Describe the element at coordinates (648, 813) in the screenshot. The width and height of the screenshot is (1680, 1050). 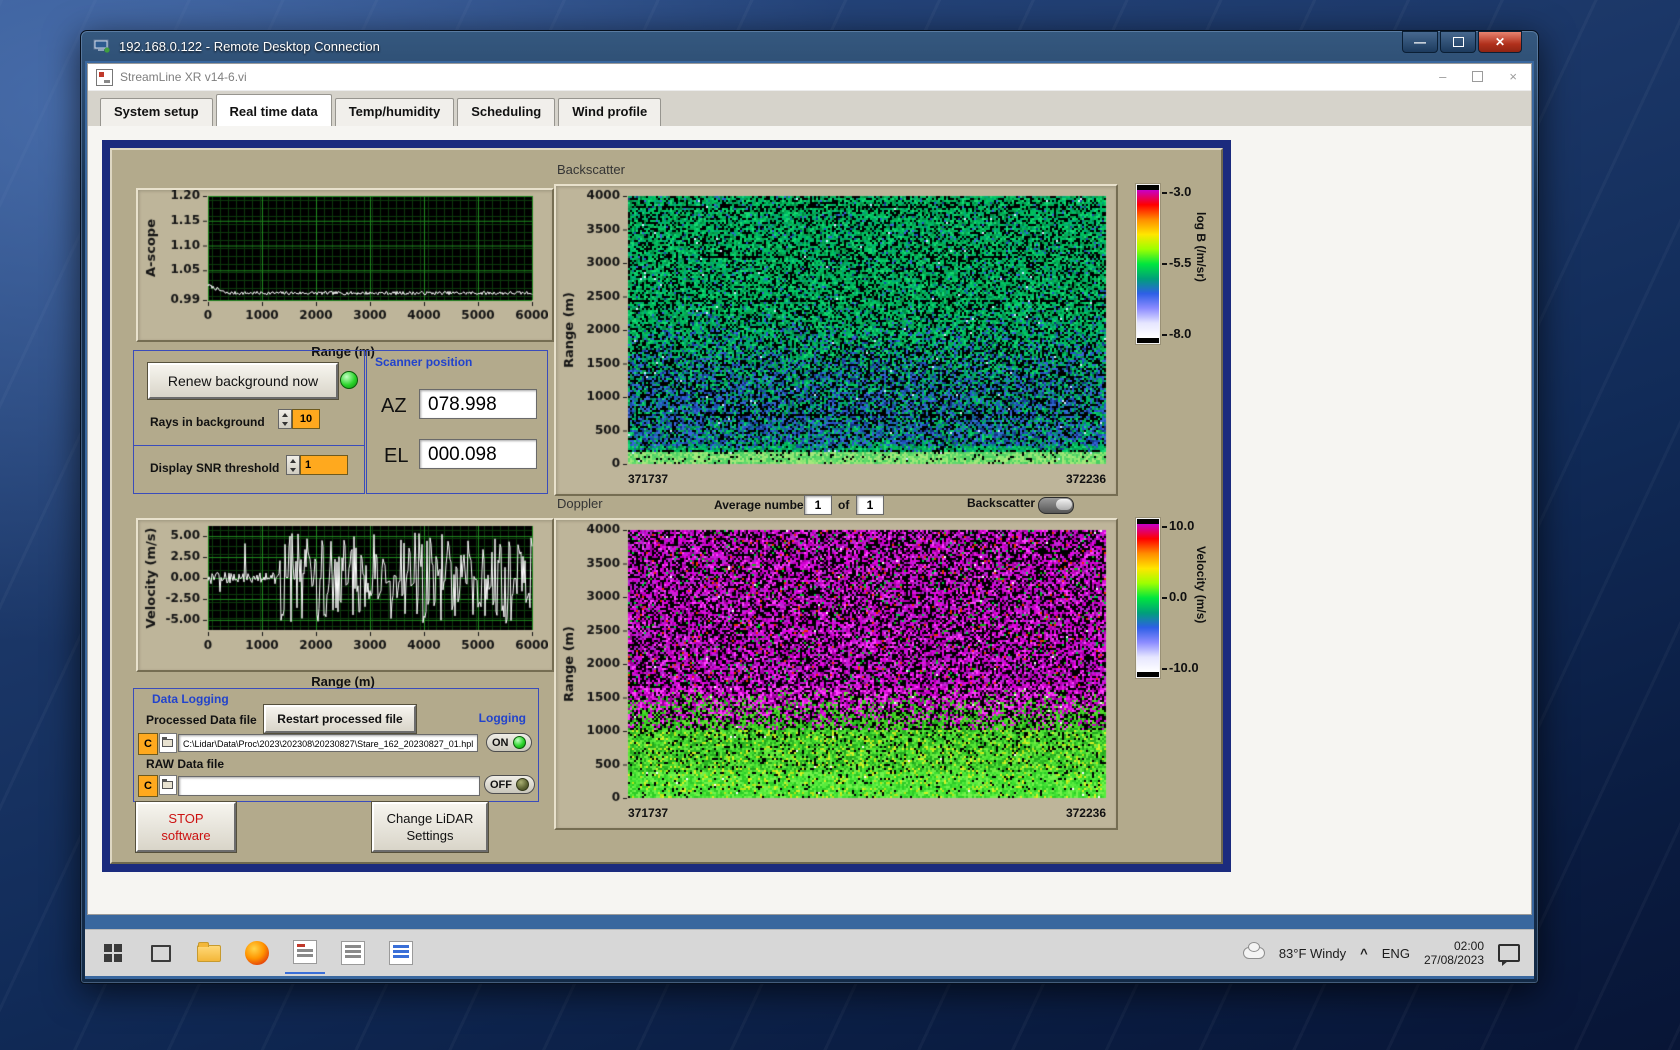
I see `doppler-x-start: 371737` at that location.